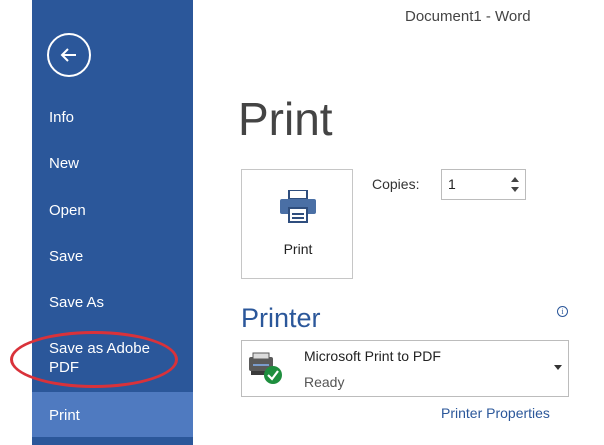 The height and width of the screenshot is (445, 604). I want to click on printer-dropdown: Microsoft Print to PDF Ready, so click(405, 368).